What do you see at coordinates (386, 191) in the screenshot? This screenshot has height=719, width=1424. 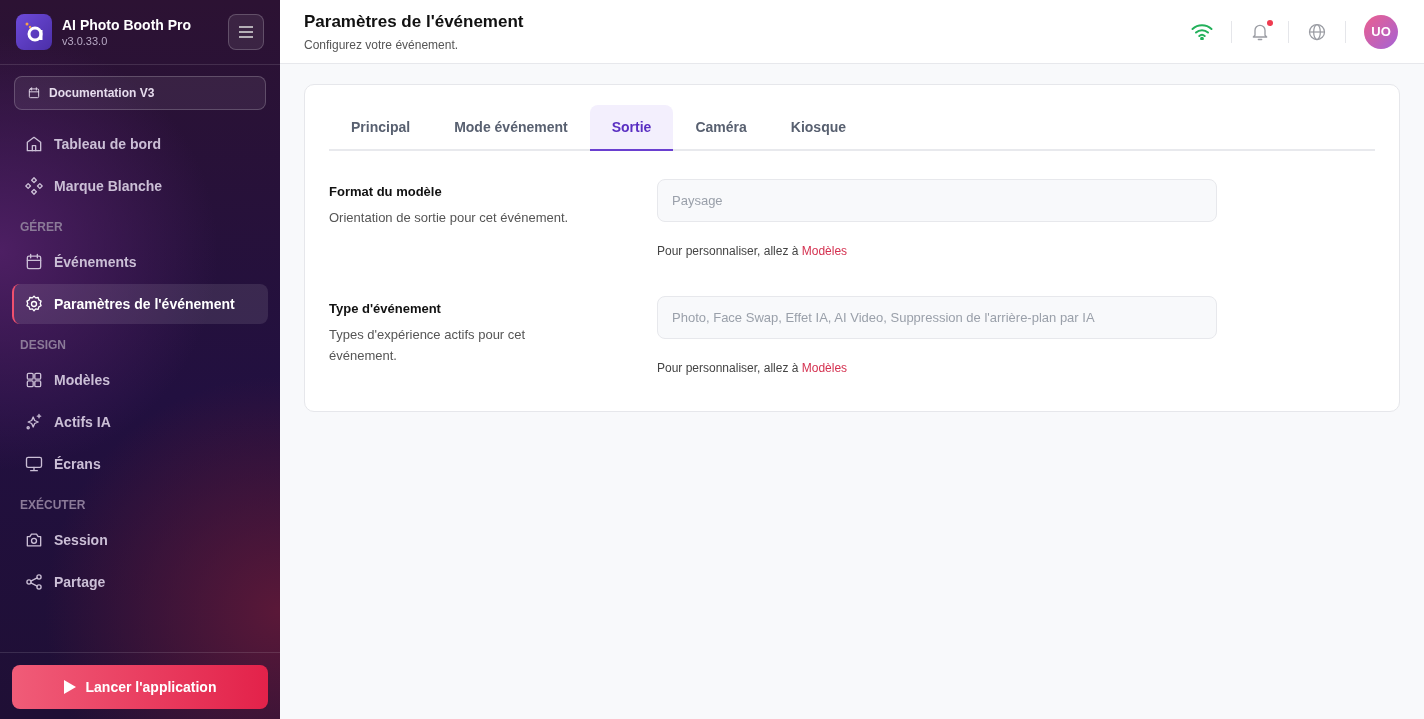 I see `setting-title: Format du modèle` at bounding box center [386, 191].